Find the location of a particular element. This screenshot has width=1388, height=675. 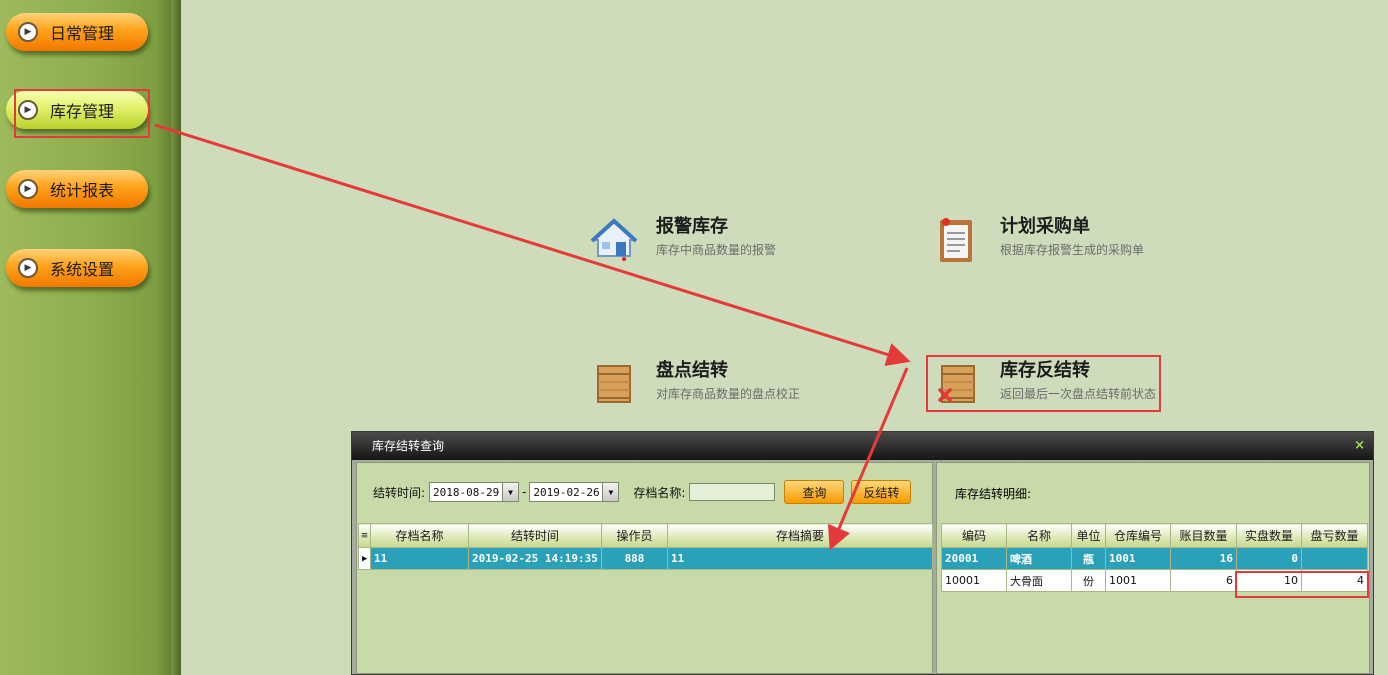

table-row: 20001 啤酒 瓶 1001 16 0 is located at coordinates (1154, 558).